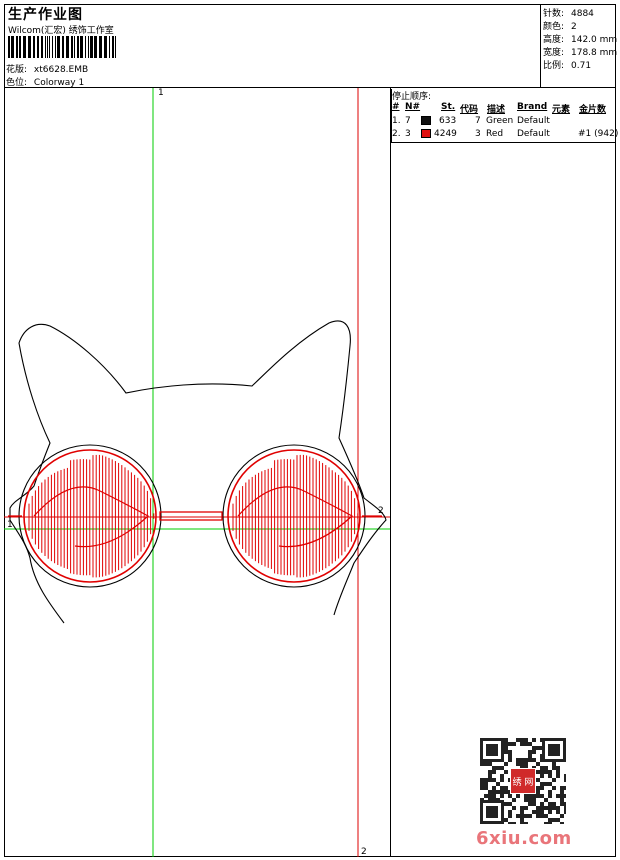 The height and width of the screenshot is (860, 620). What do you see at coordinates (554, 14) in the screenshot?
I see `stat-label: 针数:` at bounding box center [554, 14].